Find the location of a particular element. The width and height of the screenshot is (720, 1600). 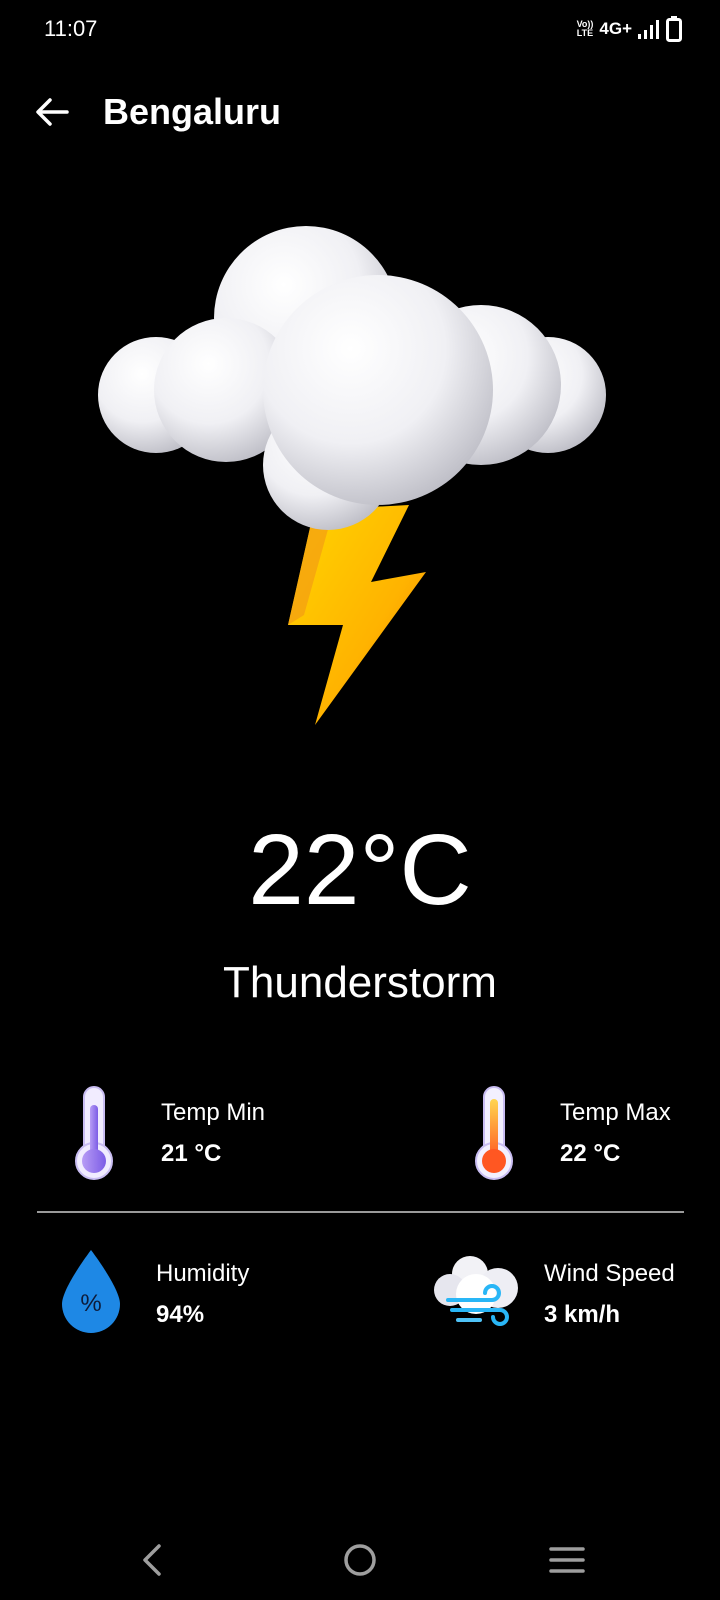

thermometer-hot-icon is located at coordinates (494, 1133).